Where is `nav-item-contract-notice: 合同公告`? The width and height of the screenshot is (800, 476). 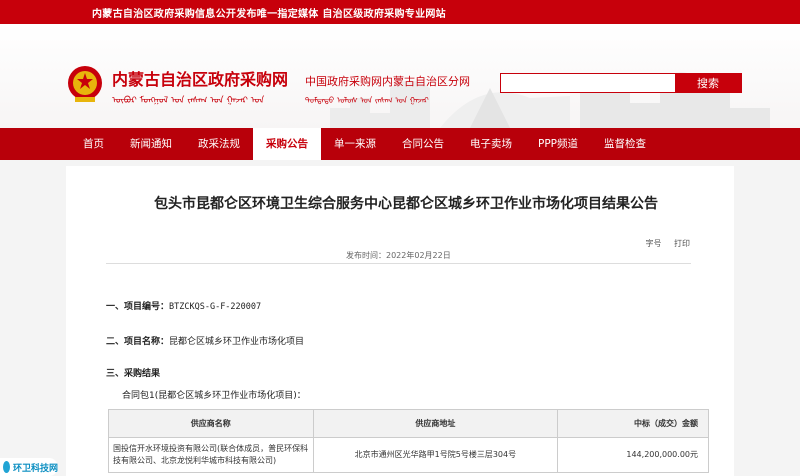
nav-item-contract-notice: 合同公告 is located at coordinates (423, 144).